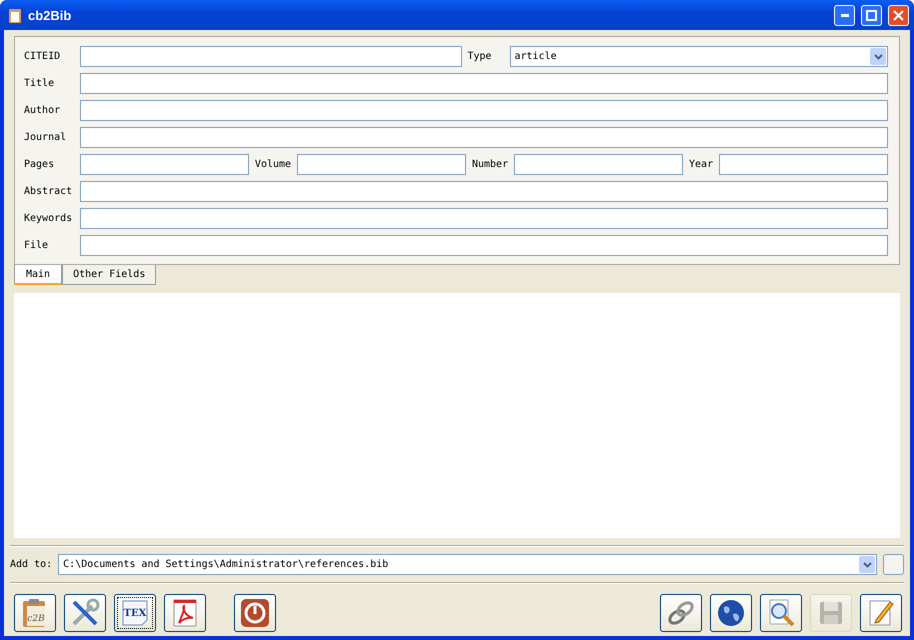 Image resolution: width=914 pixels, height=640 pixels. Describe the element at coordinates (701, 164) in the screenshot. I see `field-label: Year` at that location.